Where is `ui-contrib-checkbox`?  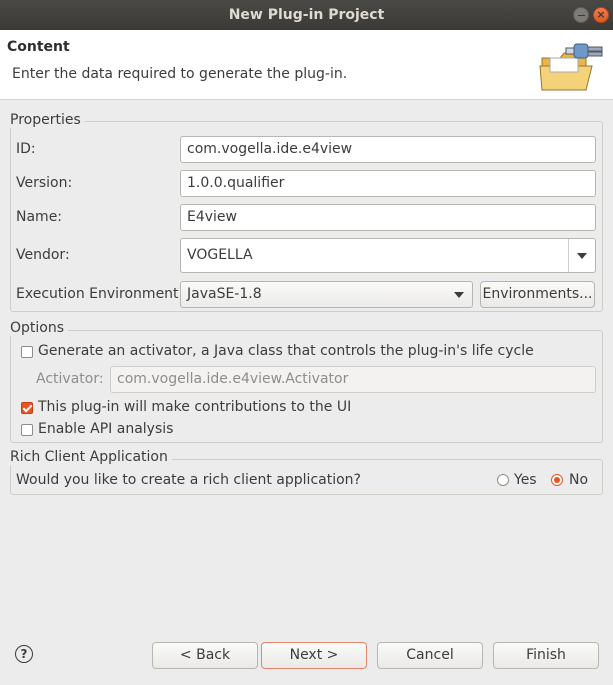
ui-contrib-checkbox is located at coordinates (27, 408).